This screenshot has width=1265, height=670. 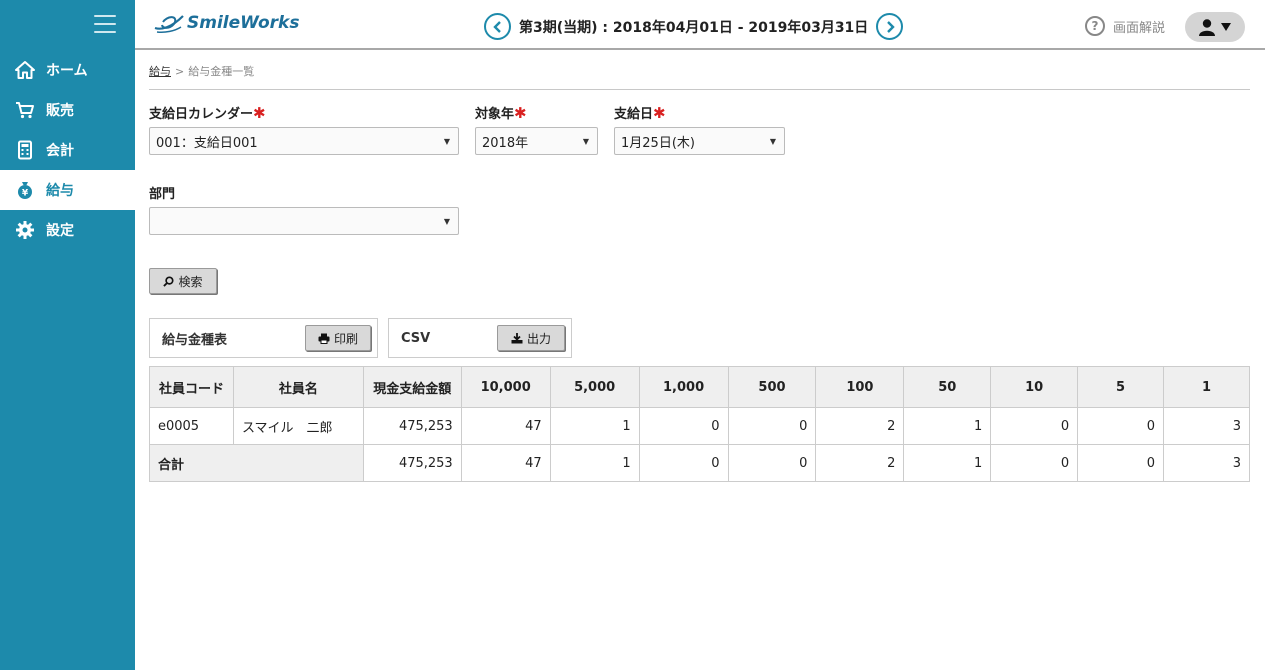 What do you see at coordinates (658, 143) in the screenshot?
I see `payday-select-value: 1月25日(木)` at bounding box center [658, 143].